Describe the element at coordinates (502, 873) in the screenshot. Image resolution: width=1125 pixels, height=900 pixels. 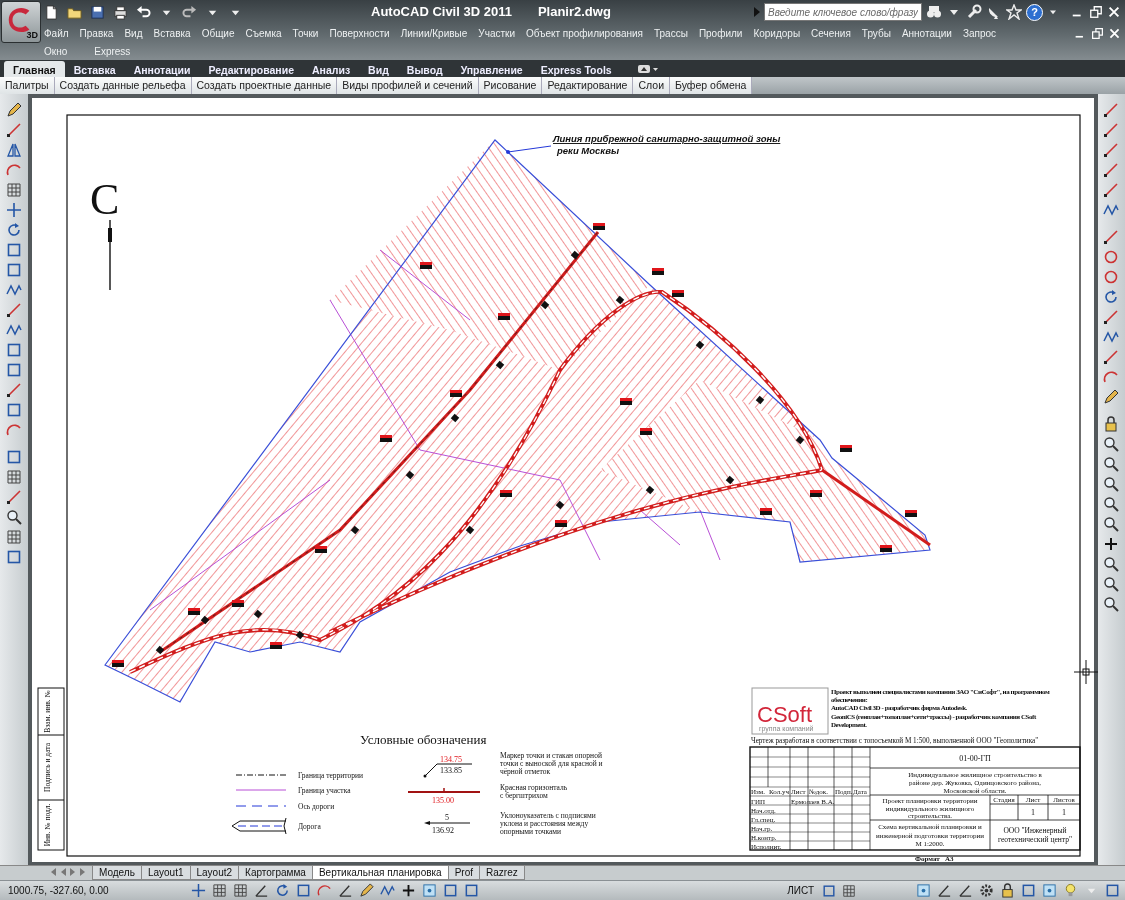
I see `layout-tab: Razrez` at that location.